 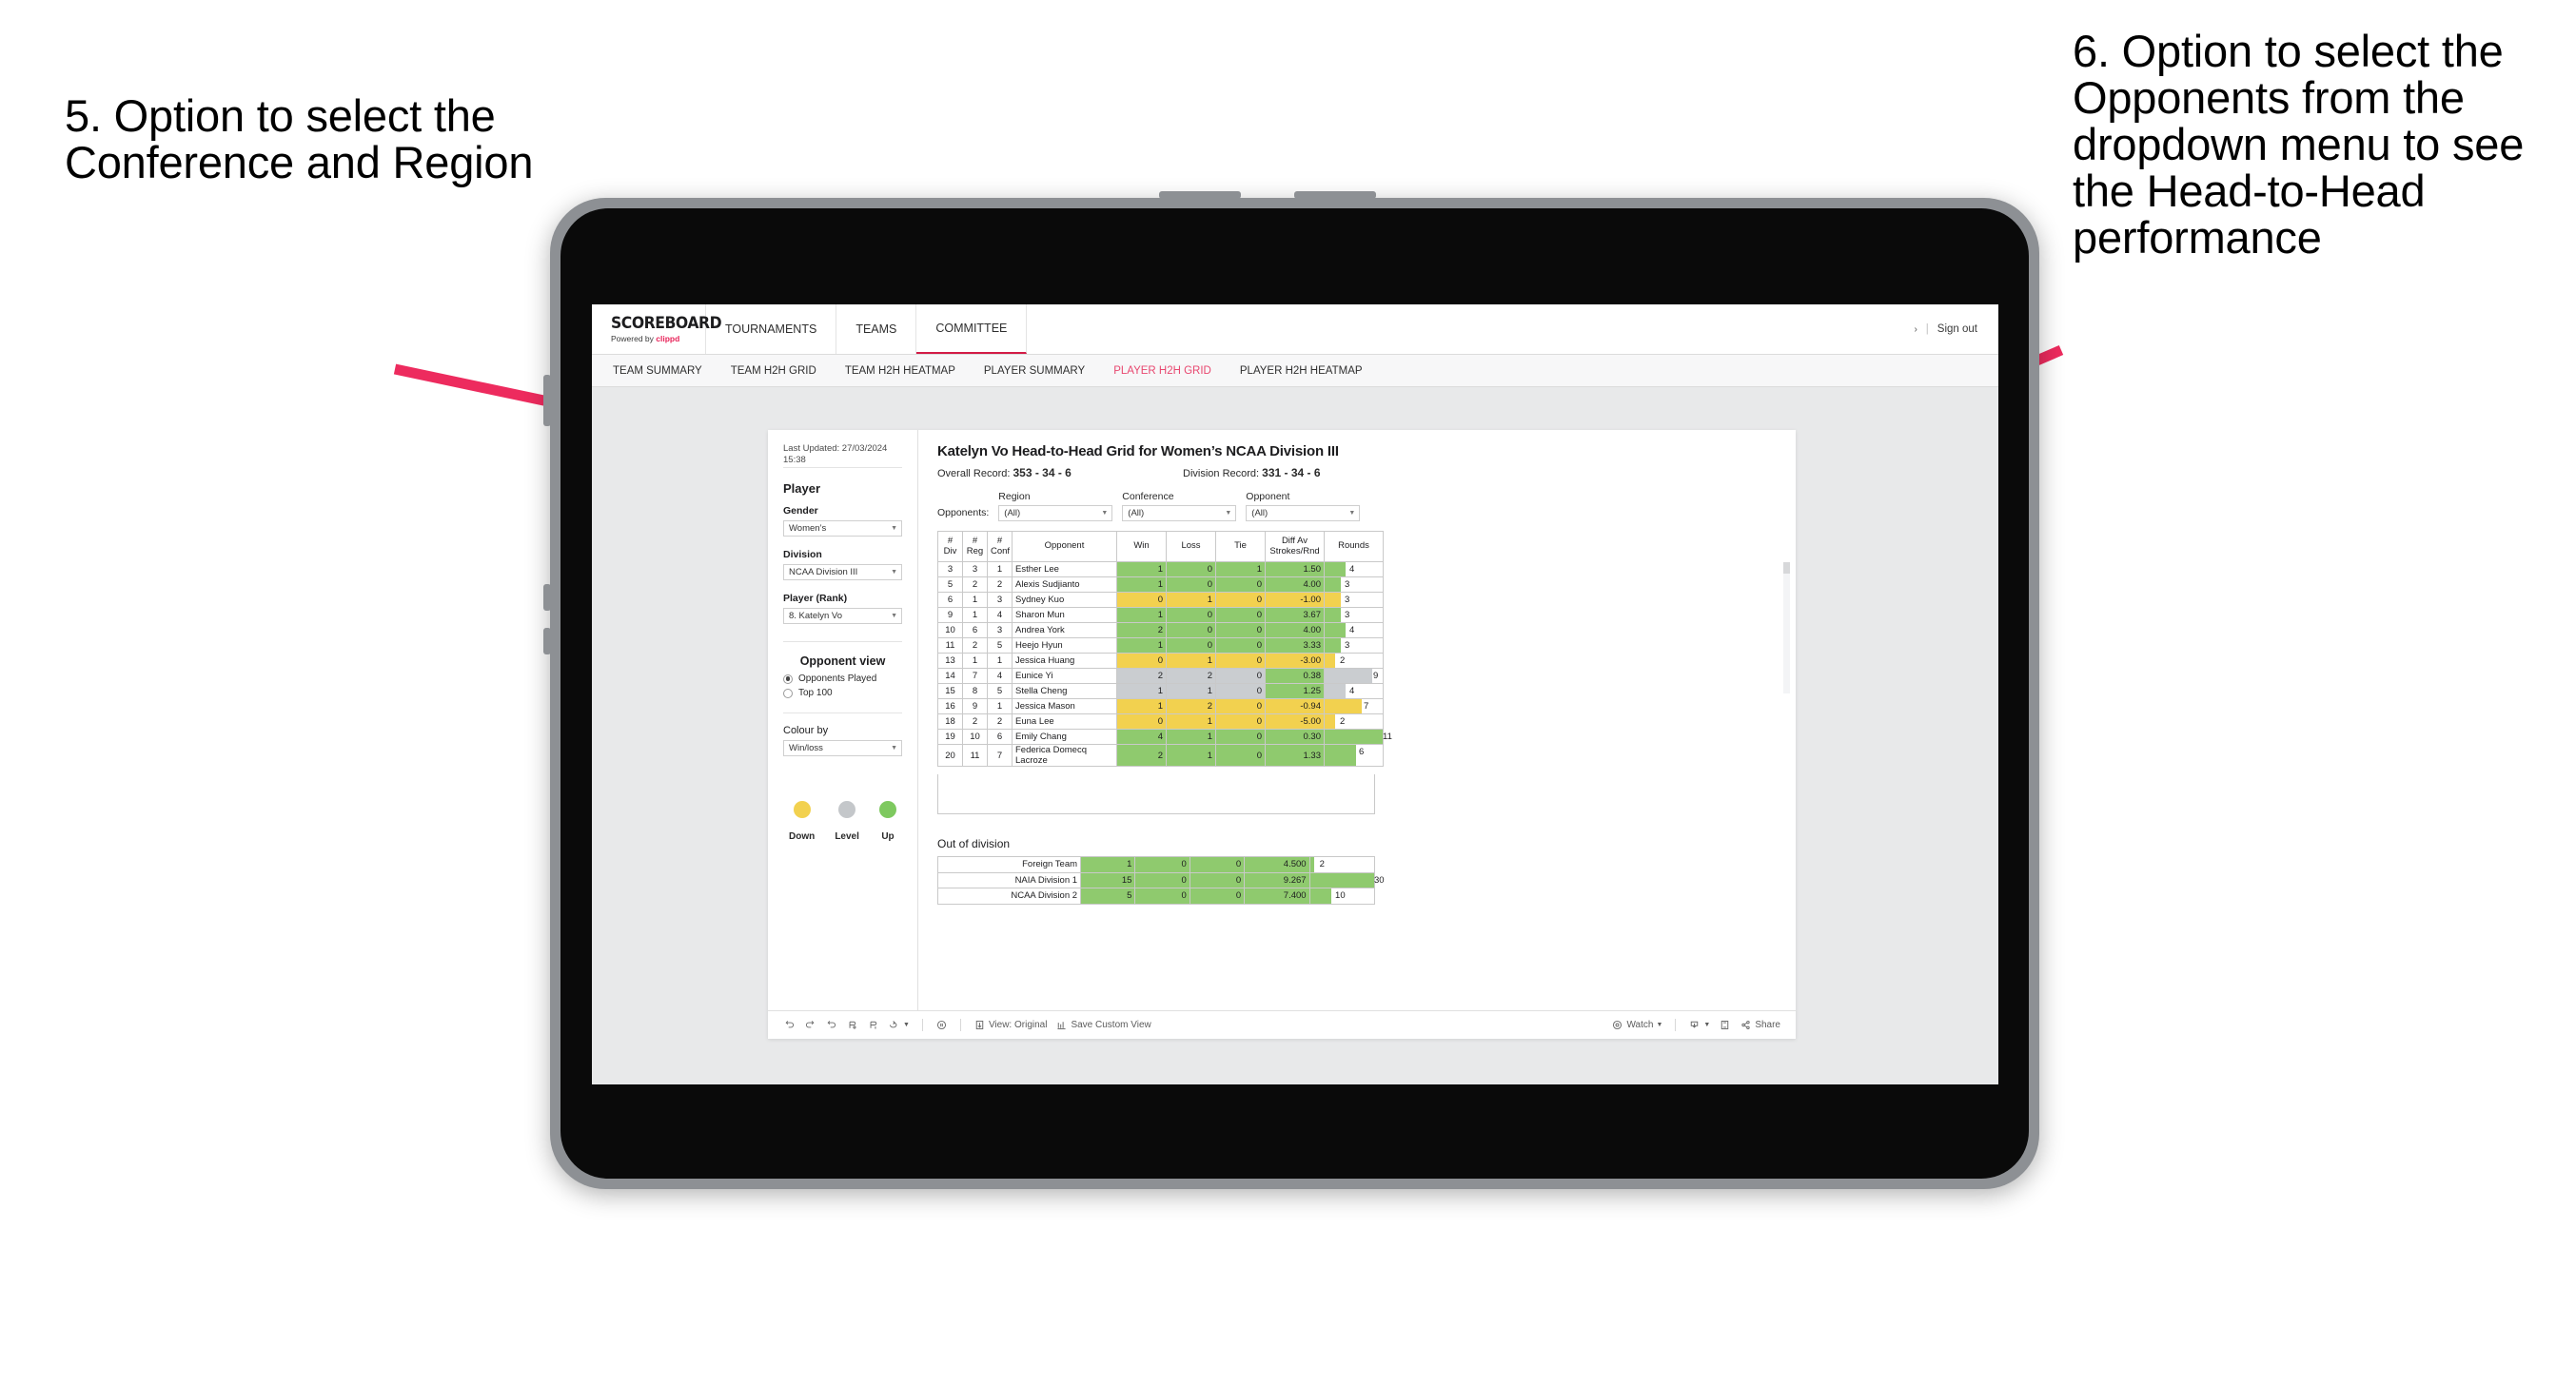 What do you see at coordinates (899, 1025) in the screenshot?
I see `undo-history-dropdown: ▼` at bounding box center [899, 1025].